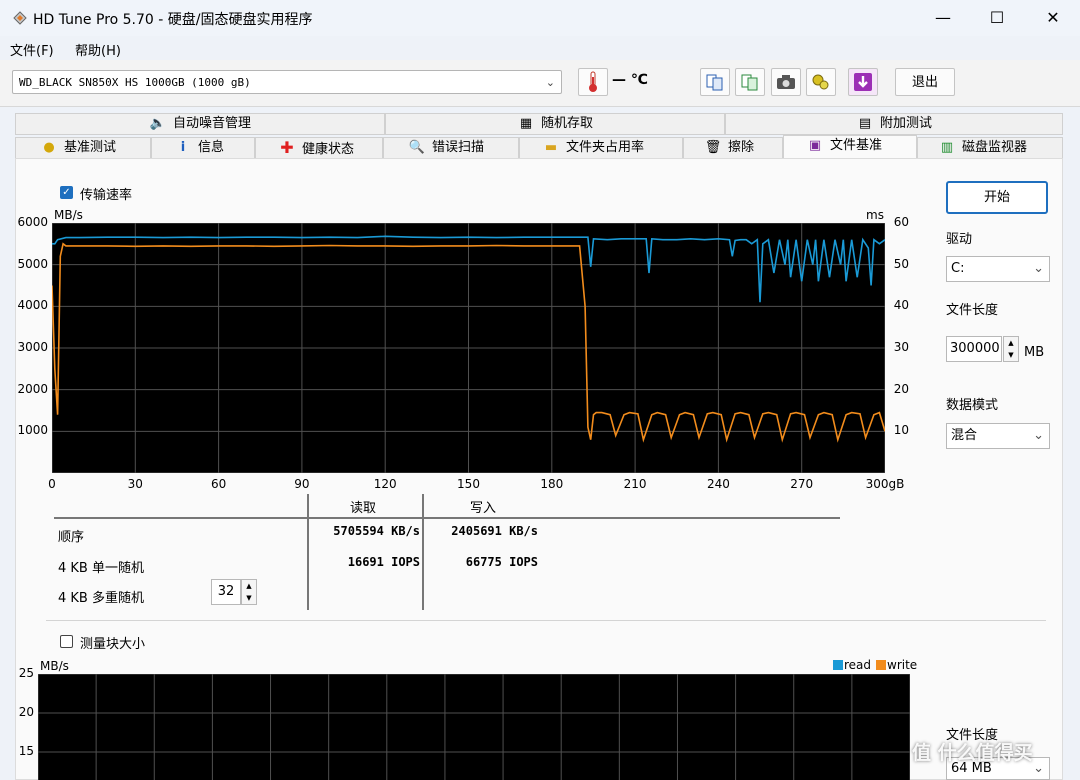 The width and height of the screenshot is (1080, 780). I want to click on block-size-plot, so click(474, 727).